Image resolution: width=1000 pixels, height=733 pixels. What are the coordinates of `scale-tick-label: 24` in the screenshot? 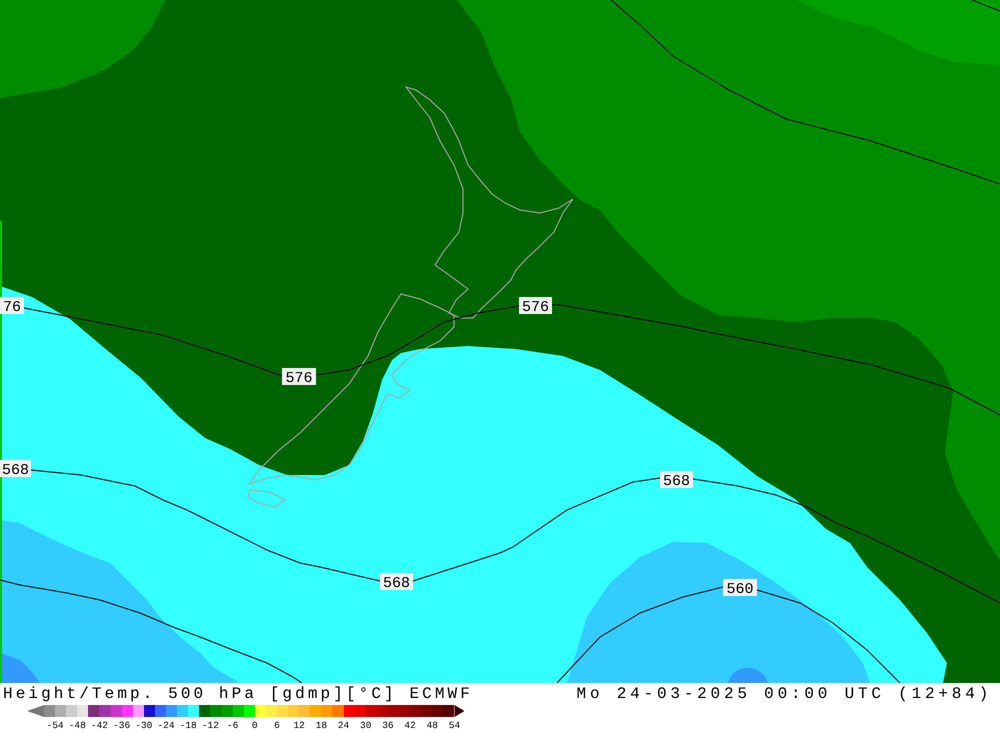 It's located at (343, 726).